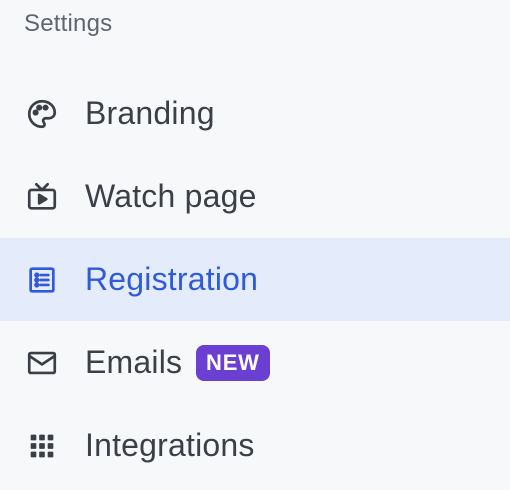 The width and height of the screenshot is (510, 490). What do you see at coordinates (42, 280) in the screenshot?
I see `list-icon` at bounding box center [42, 280].